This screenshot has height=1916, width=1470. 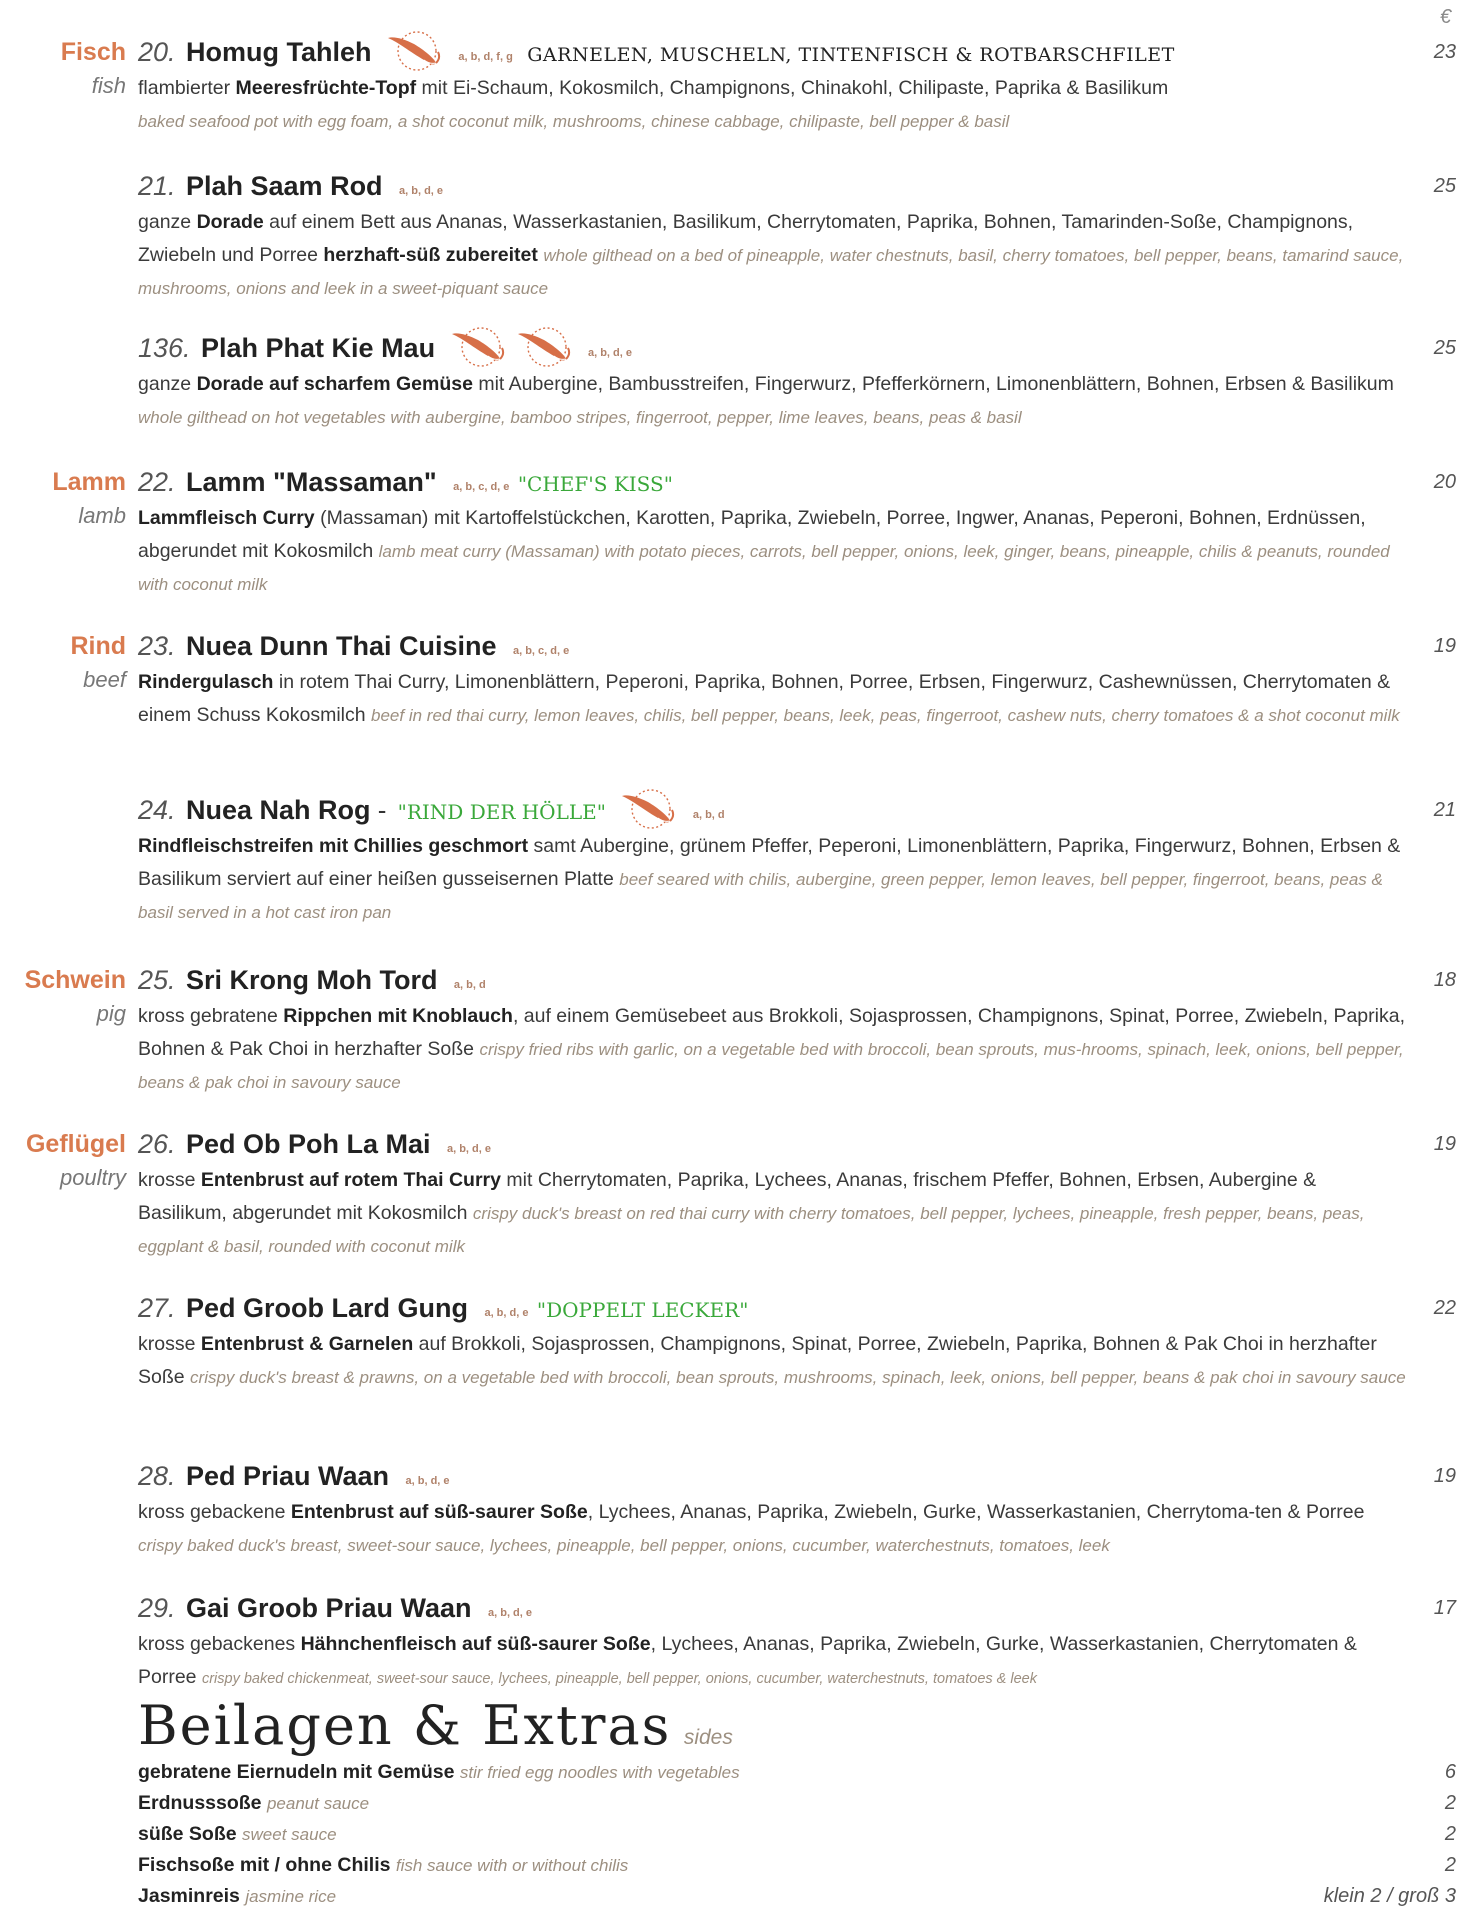 I want to click on dish-number: 27., so click(x=157, y=1308).